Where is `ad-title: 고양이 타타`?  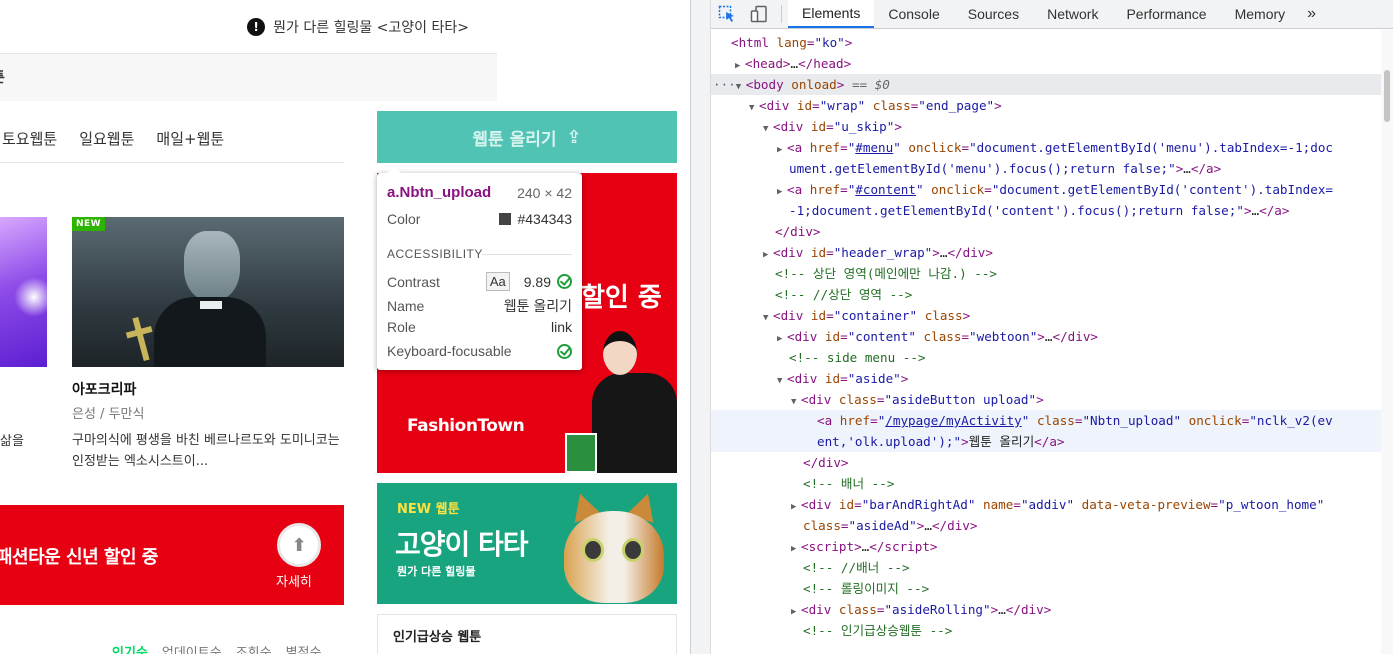
ad-title: 고양이 타타 is located at coordinates (462, 544).